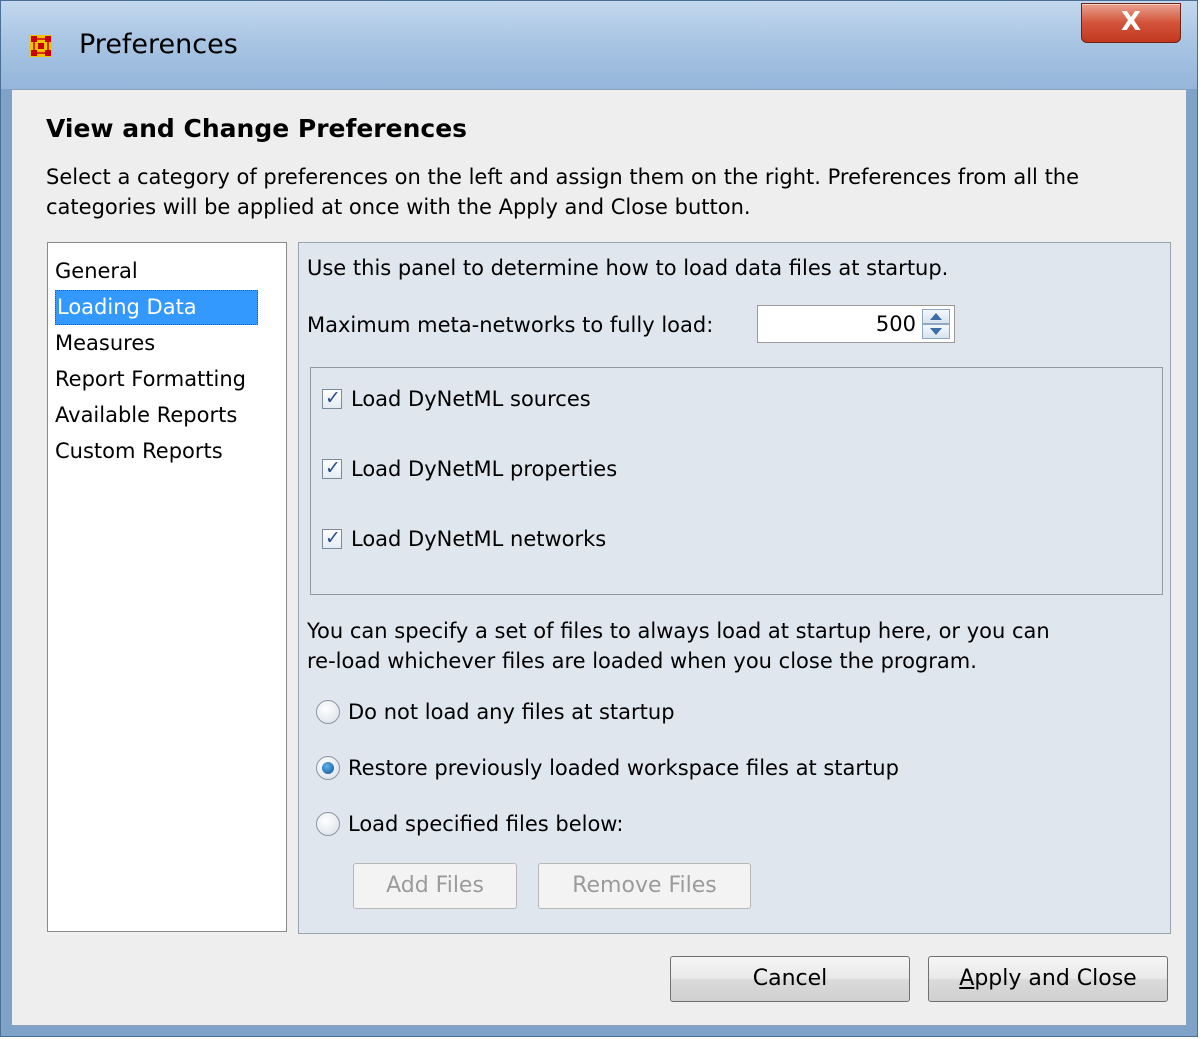  I want to click on category-item-available-reports: Available Reports, so click(167, 415).